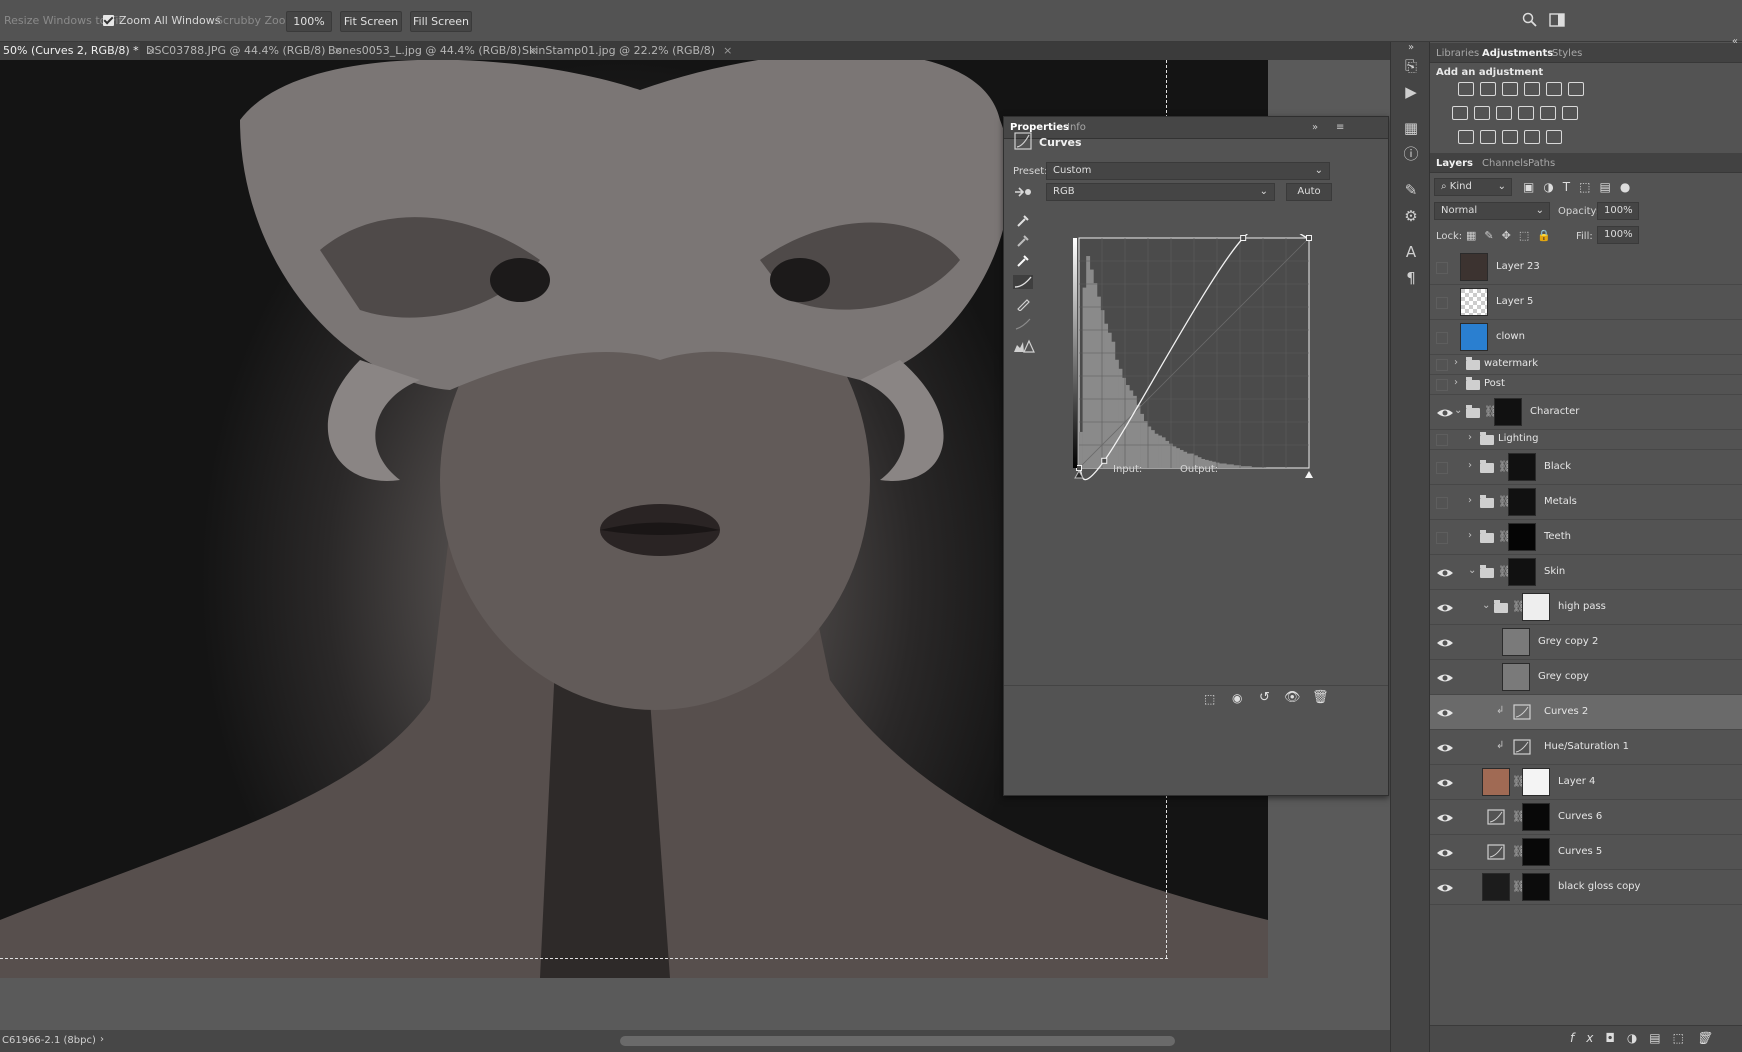 This screenshot has height=1052, width=1742. I want to click on info-icon: ⓘ, so click(1411, 154).